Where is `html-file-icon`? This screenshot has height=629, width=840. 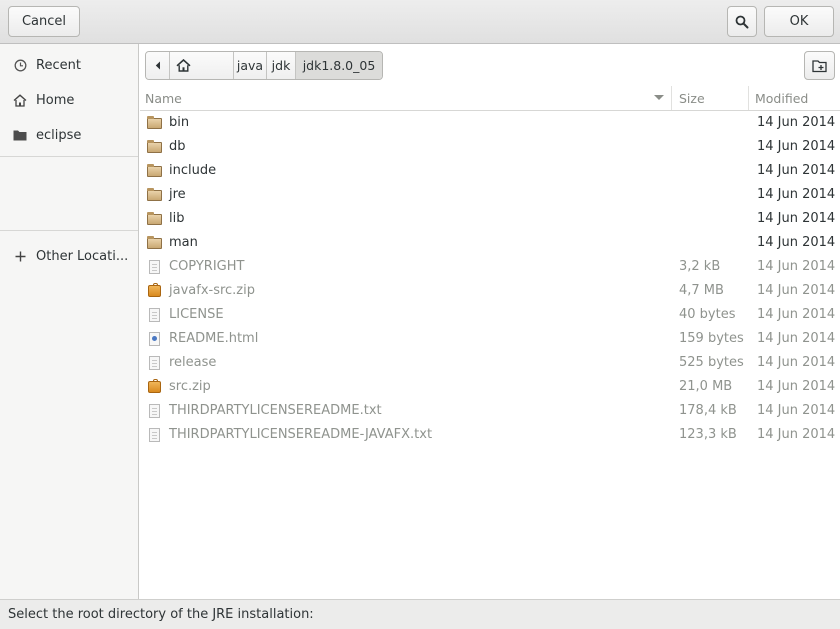 html-file-icon is located at coordinates (154, 339).